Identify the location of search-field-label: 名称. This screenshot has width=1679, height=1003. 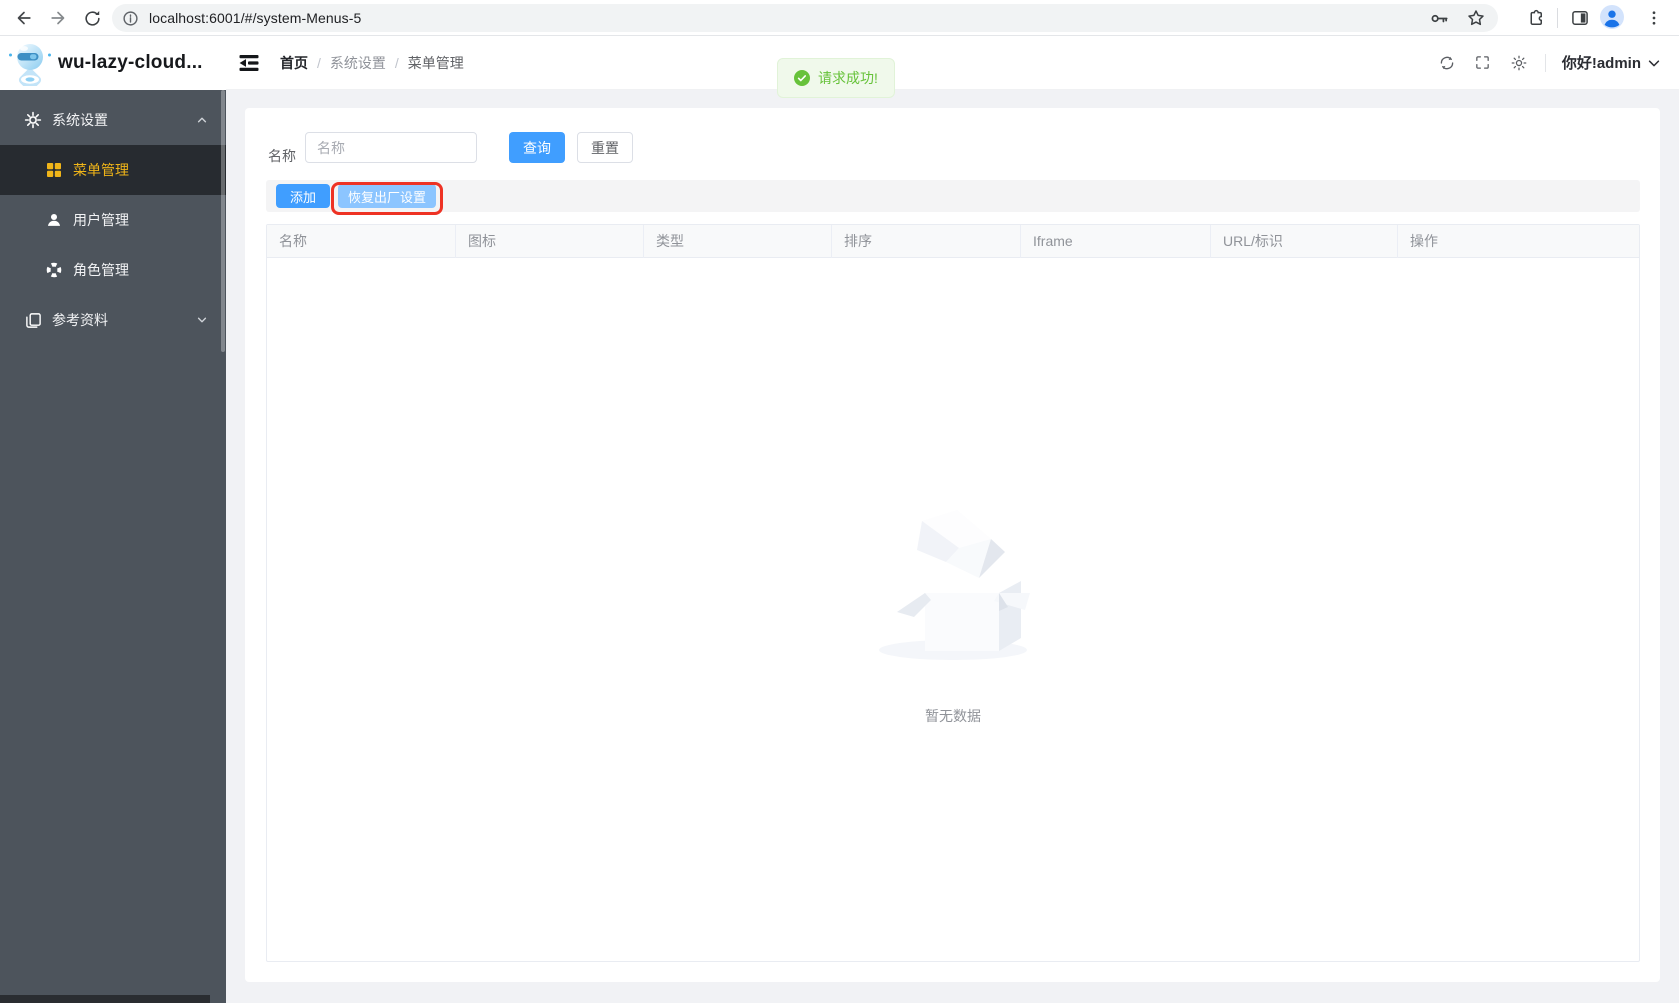
(282, 156).